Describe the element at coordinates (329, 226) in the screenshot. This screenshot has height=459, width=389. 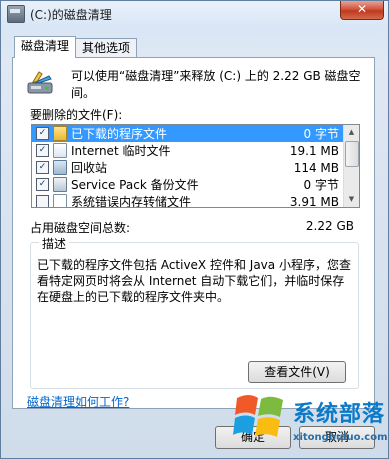
I see `total-space-value: 2.22 GB` at that location.